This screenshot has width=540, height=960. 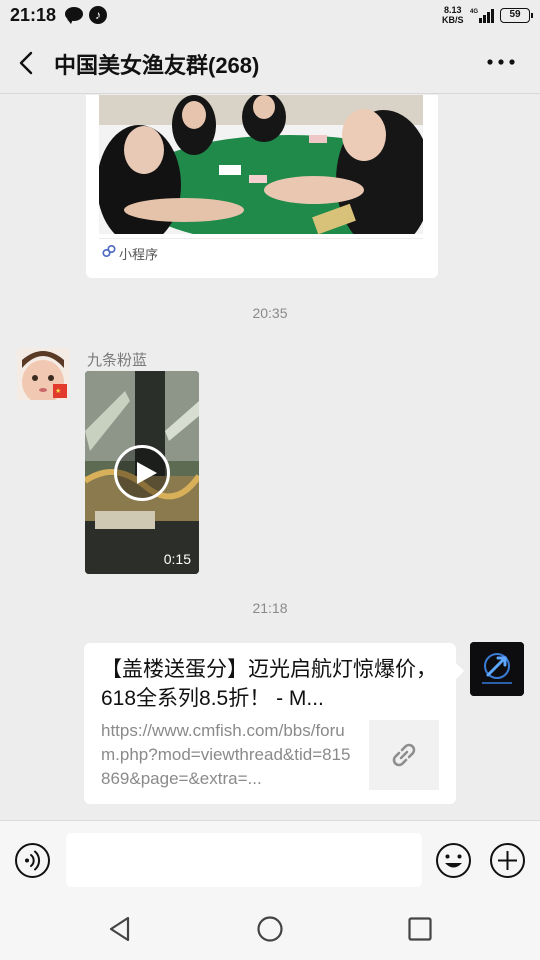 I want to click on mini-program-label: 小程序, so click(x=139, y=254).